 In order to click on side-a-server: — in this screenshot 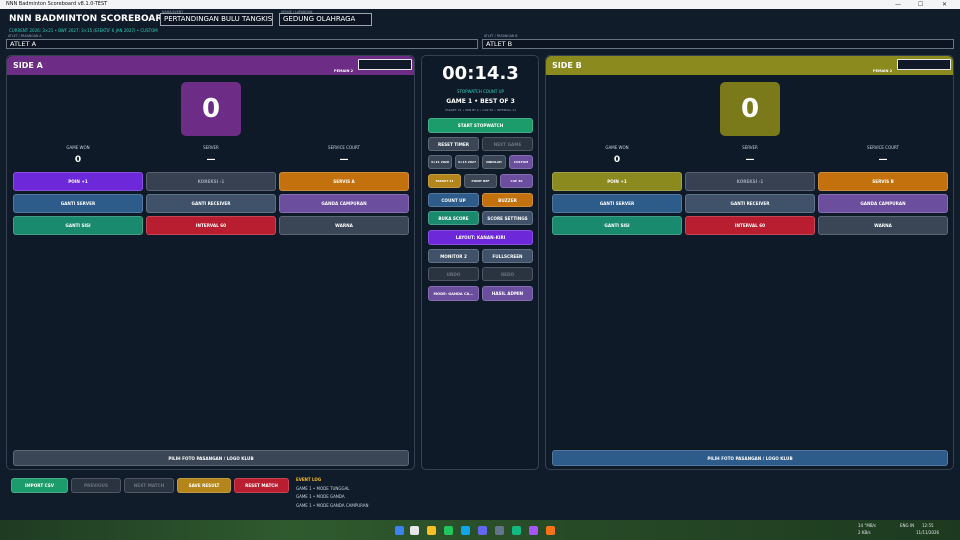, I will do `click(211, 160)`.